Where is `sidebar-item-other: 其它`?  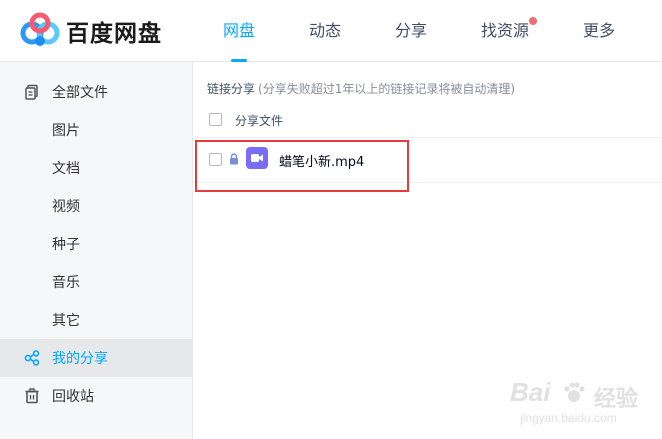
sidebar-item-other: 其它 is located at coordinates (96, 320).